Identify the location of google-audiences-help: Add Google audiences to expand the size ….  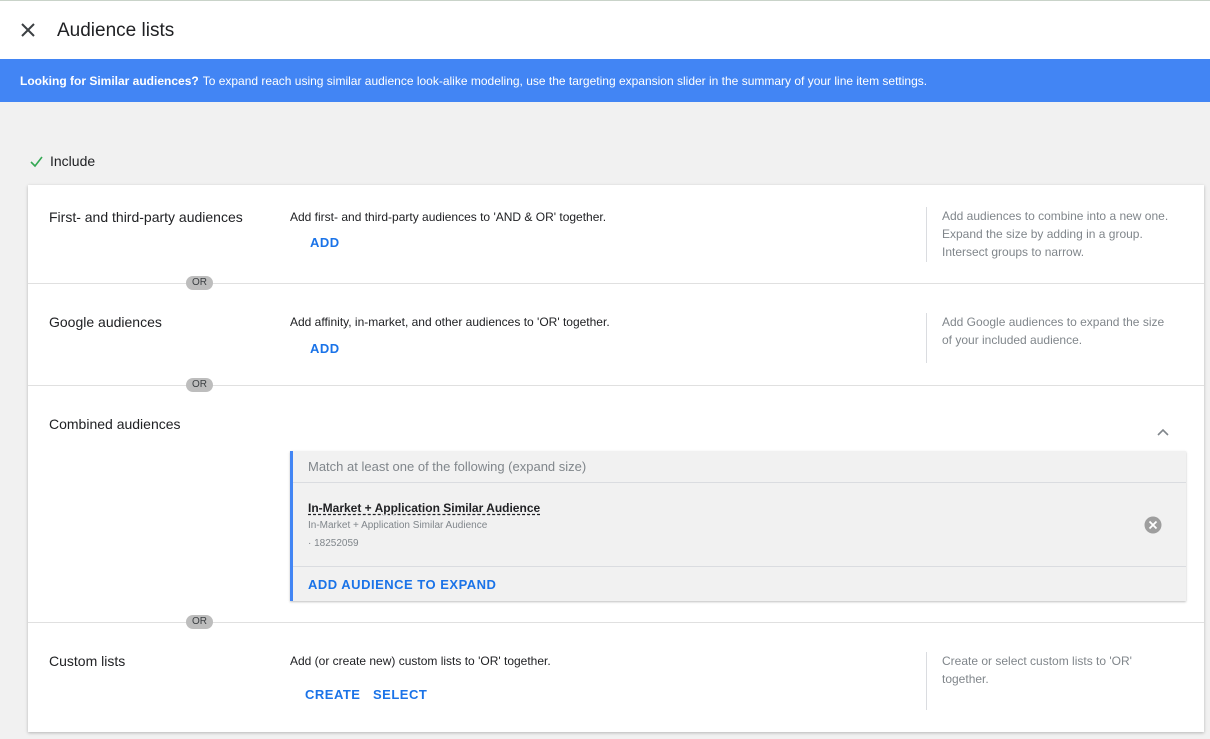
(1051, 338).